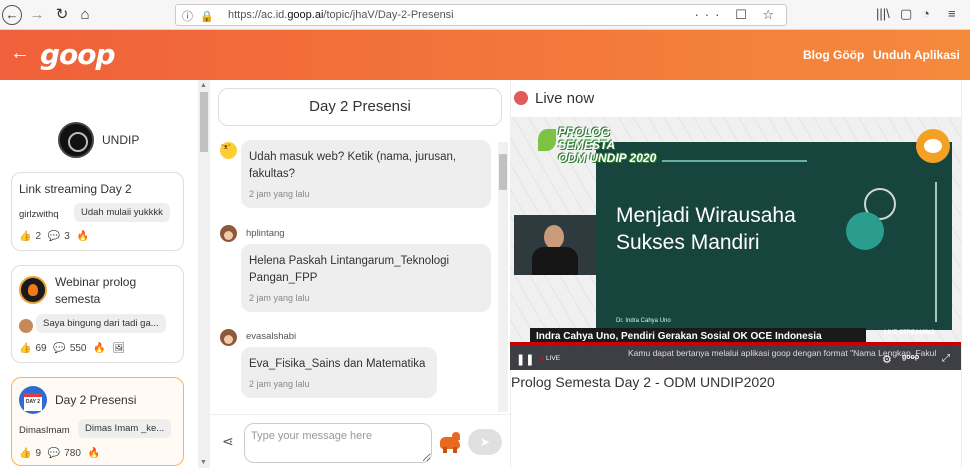 Image resolution: width=970 pixels, height=468 pixels. Describe the element at coordinates (33, 290) in the screenshot. I see `webinar-avatar-icon` at that location.